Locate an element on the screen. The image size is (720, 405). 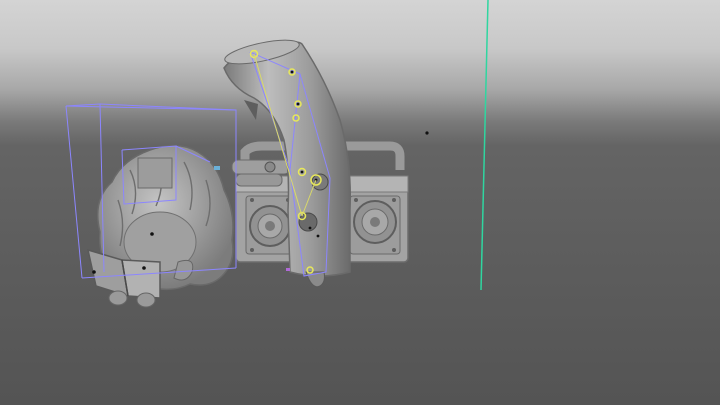
connector-part is located at coordinates (261, 173).